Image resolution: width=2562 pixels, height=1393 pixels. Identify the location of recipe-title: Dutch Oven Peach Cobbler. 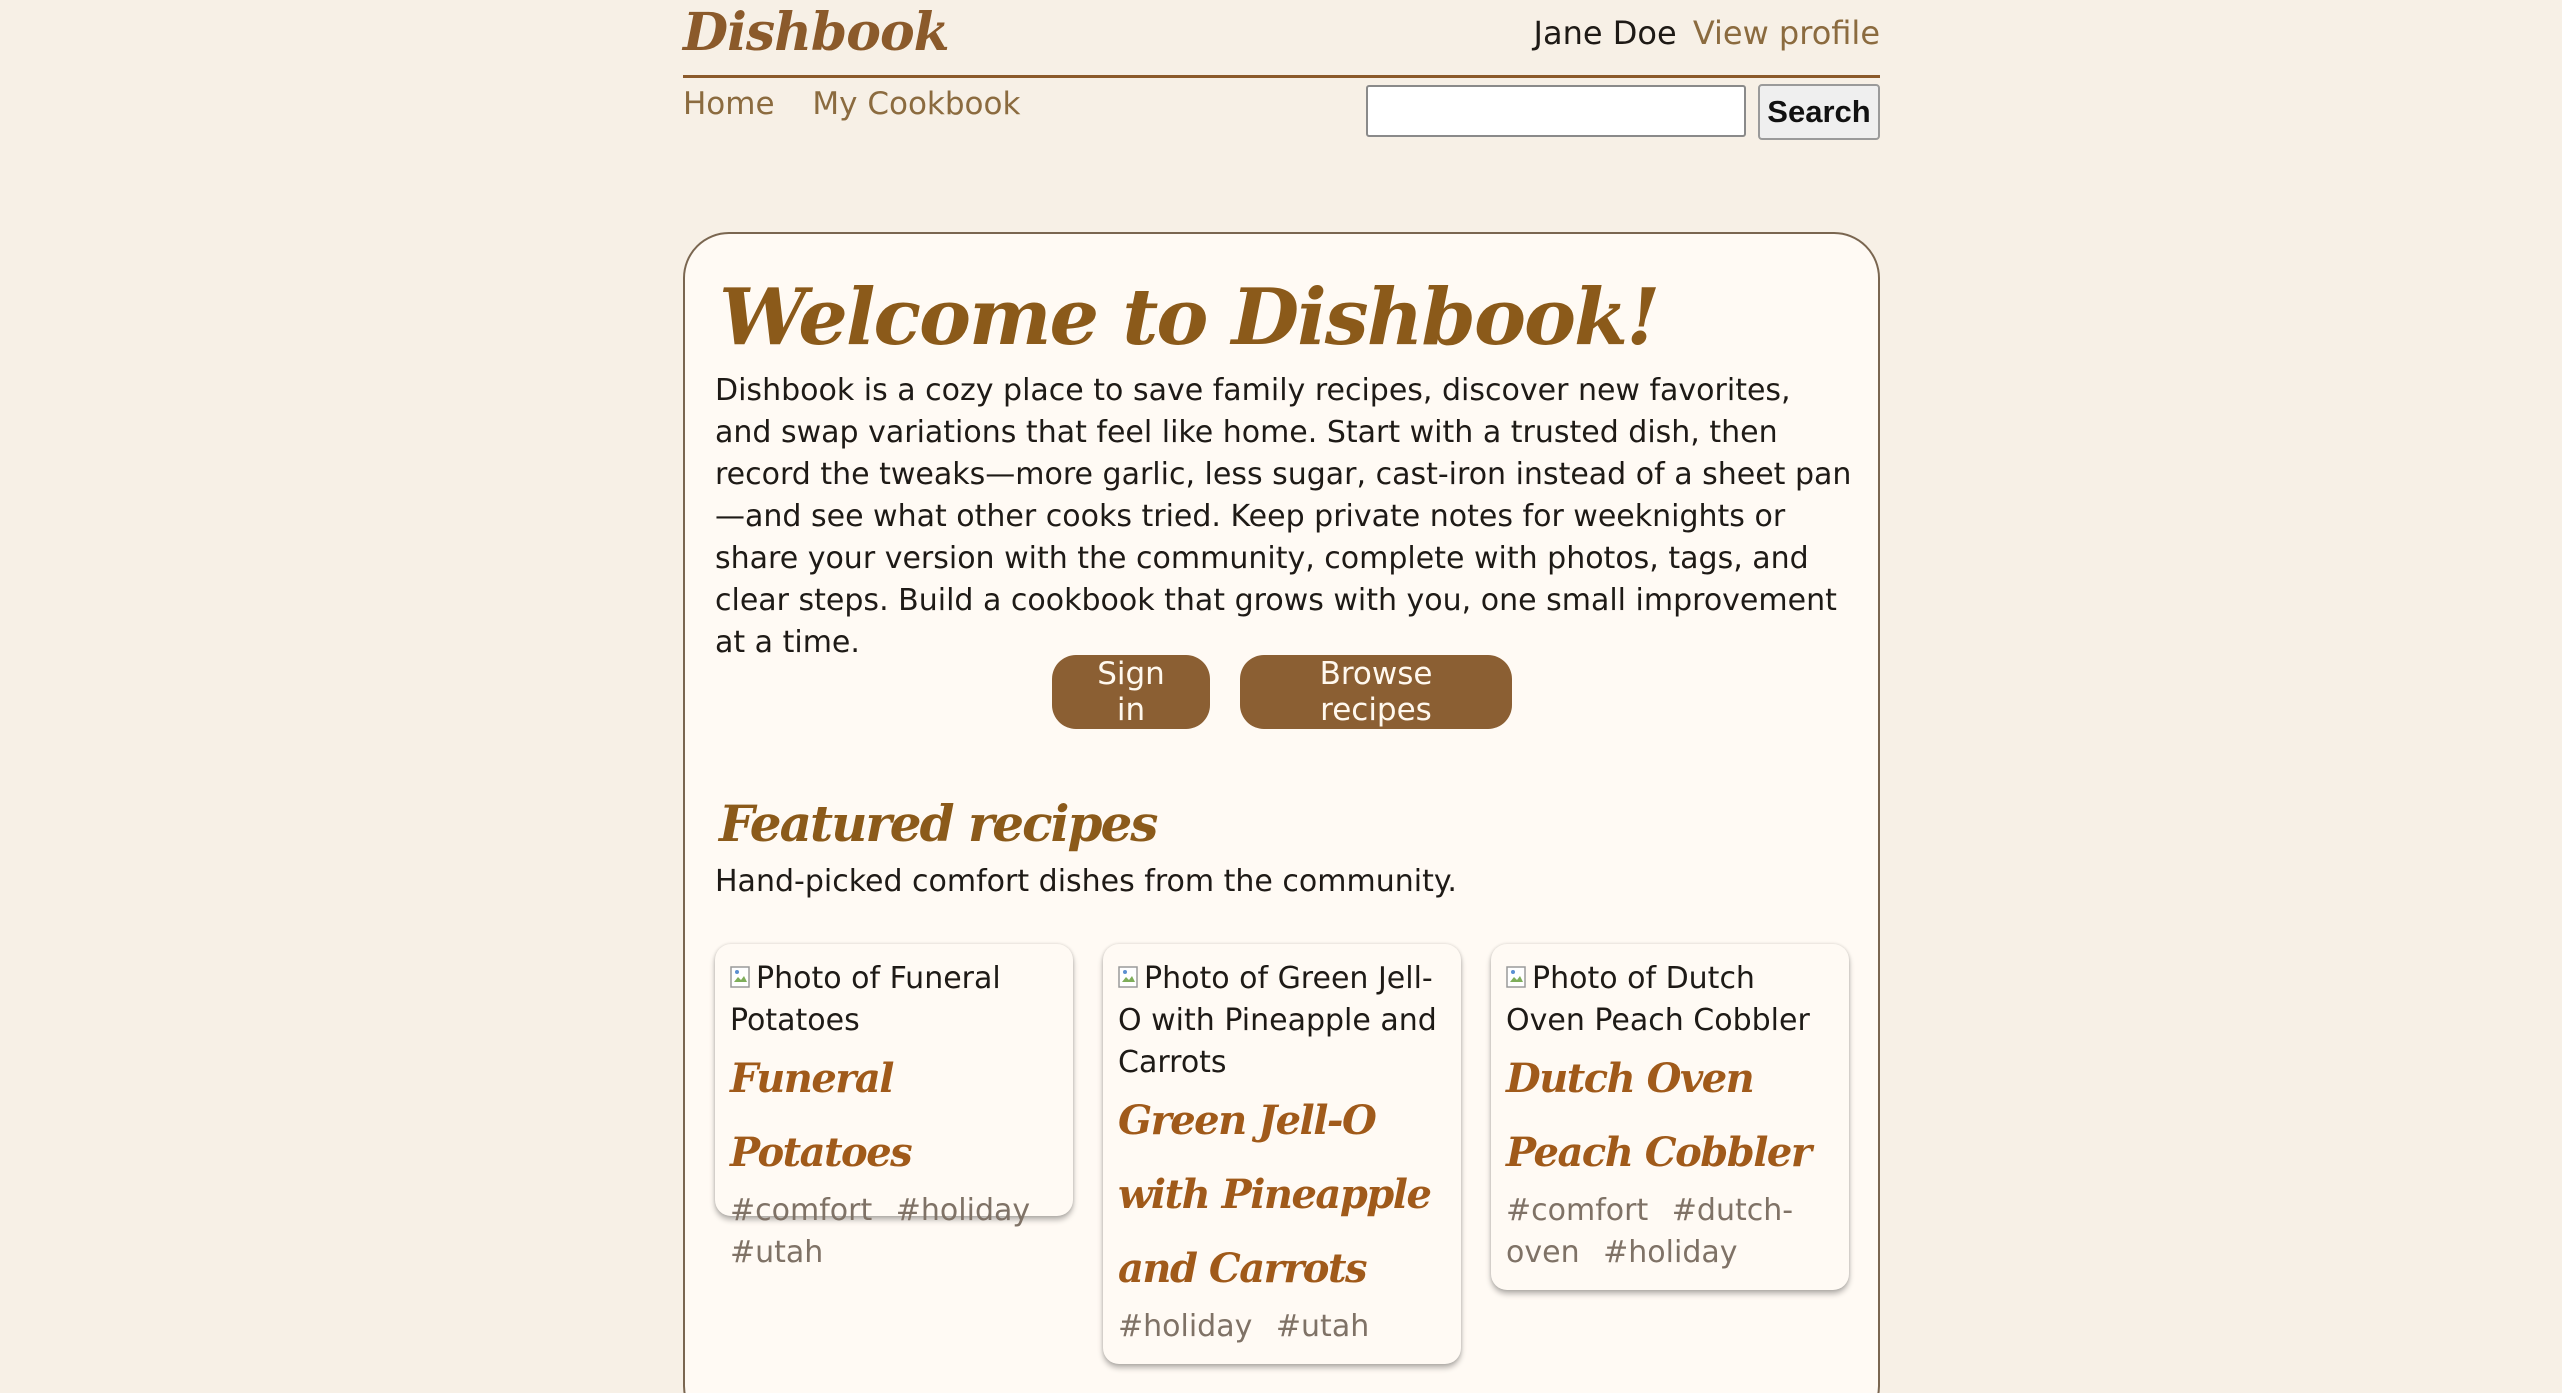
(1670, 1116).